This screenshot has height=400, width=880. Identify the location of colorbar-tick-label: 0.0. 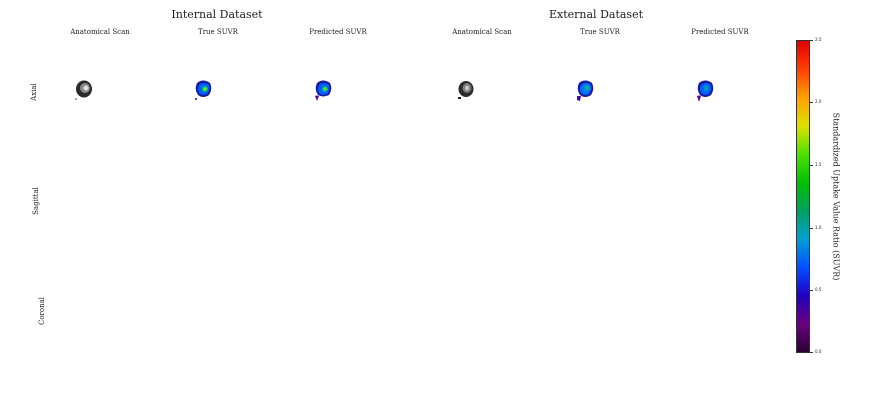
(818, 351).